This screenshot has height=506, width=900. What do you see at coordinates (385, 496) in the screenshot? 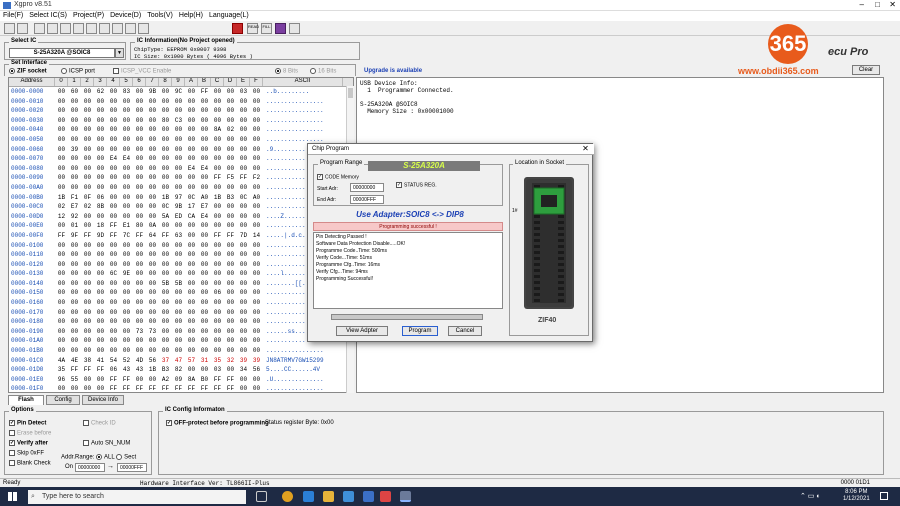
I see `app-red-icon` at bounding box center [385, 496].